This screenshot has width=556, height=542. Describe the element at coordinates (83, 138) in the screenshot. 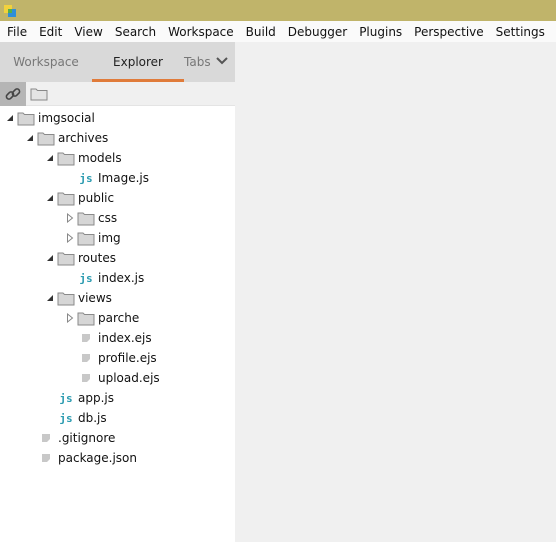

I see `tree-item-label: archives` at that location.